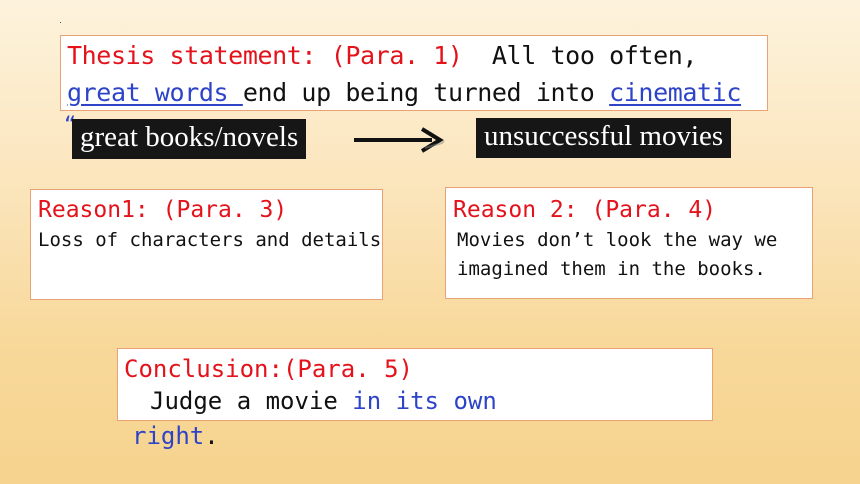 The width and height of the screenshot is (860, 484). What do you see at coordinates (268, 369) in the screenshot?
I see `conclusion-heading: Conclusion:(Para. 5)` at bounding box center [268, 369].